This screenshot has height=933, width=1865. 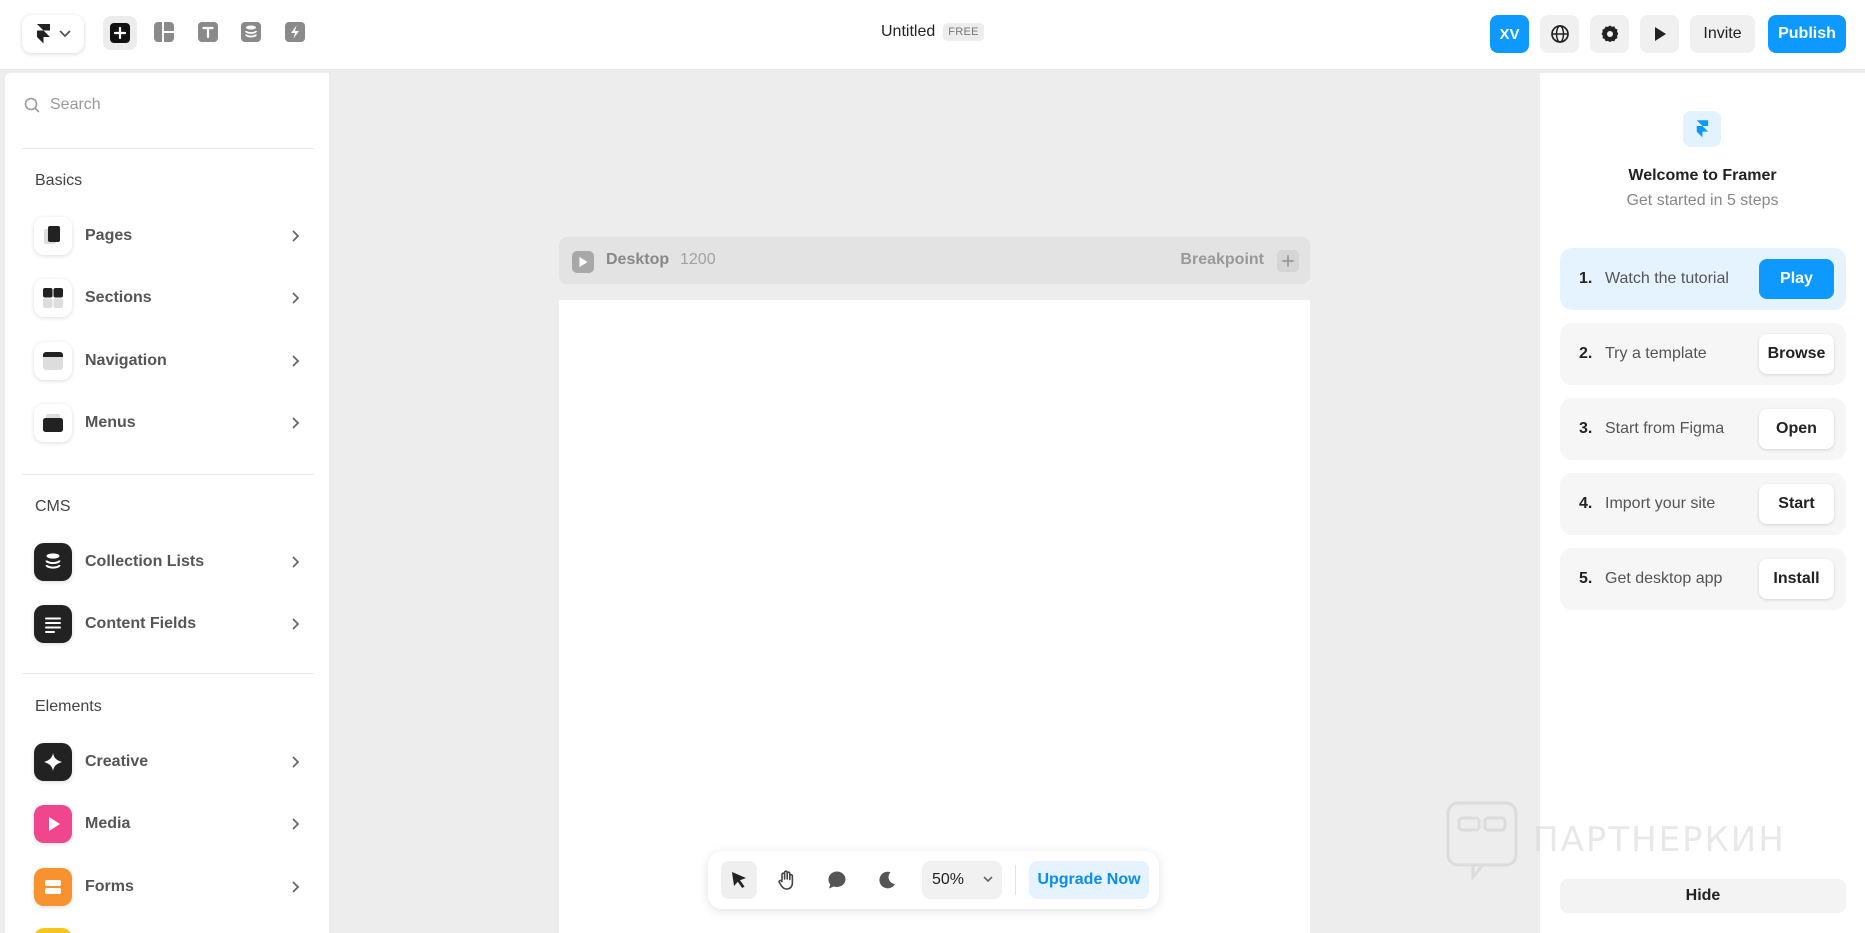 I want to click on play-tutorial-button: Play, so click(x=1796, y=279).